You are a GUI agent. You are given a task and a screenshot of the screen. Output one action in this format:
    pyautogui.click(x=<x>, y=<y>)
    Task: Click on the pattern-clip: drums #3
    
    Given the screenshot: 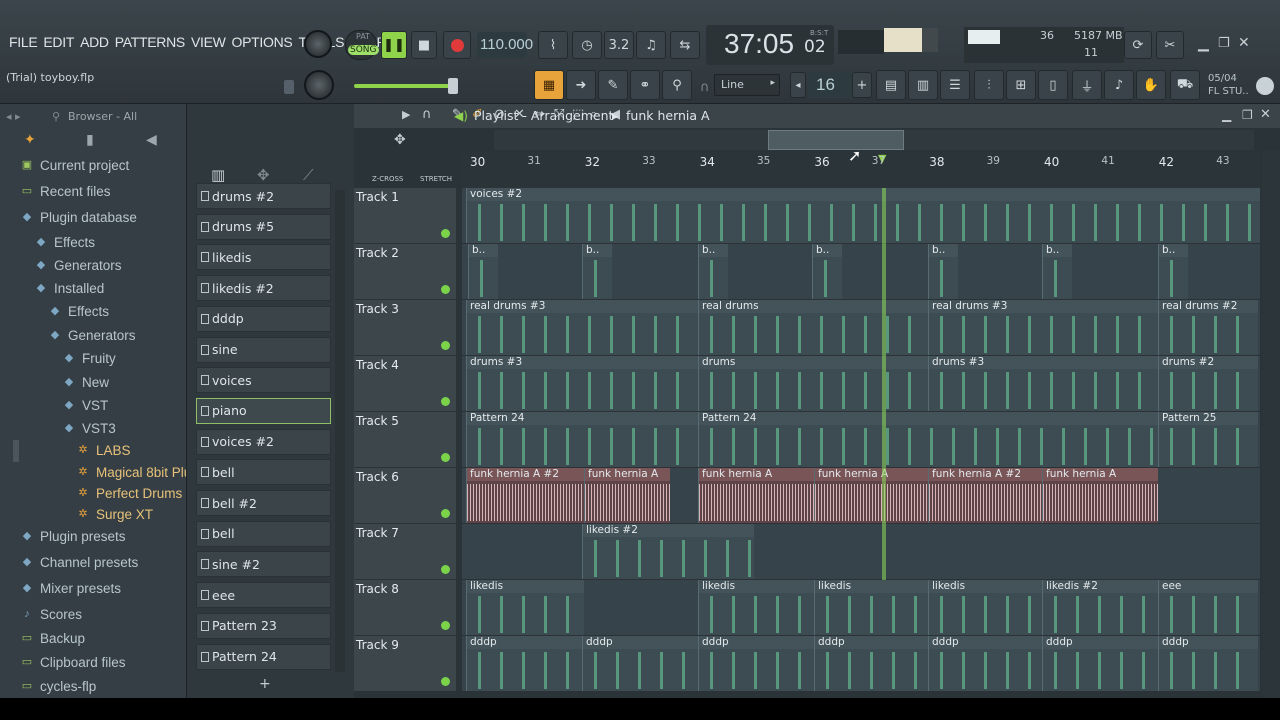 What is the action you would take?
    pyautogui.click(x=582, y=383)
    